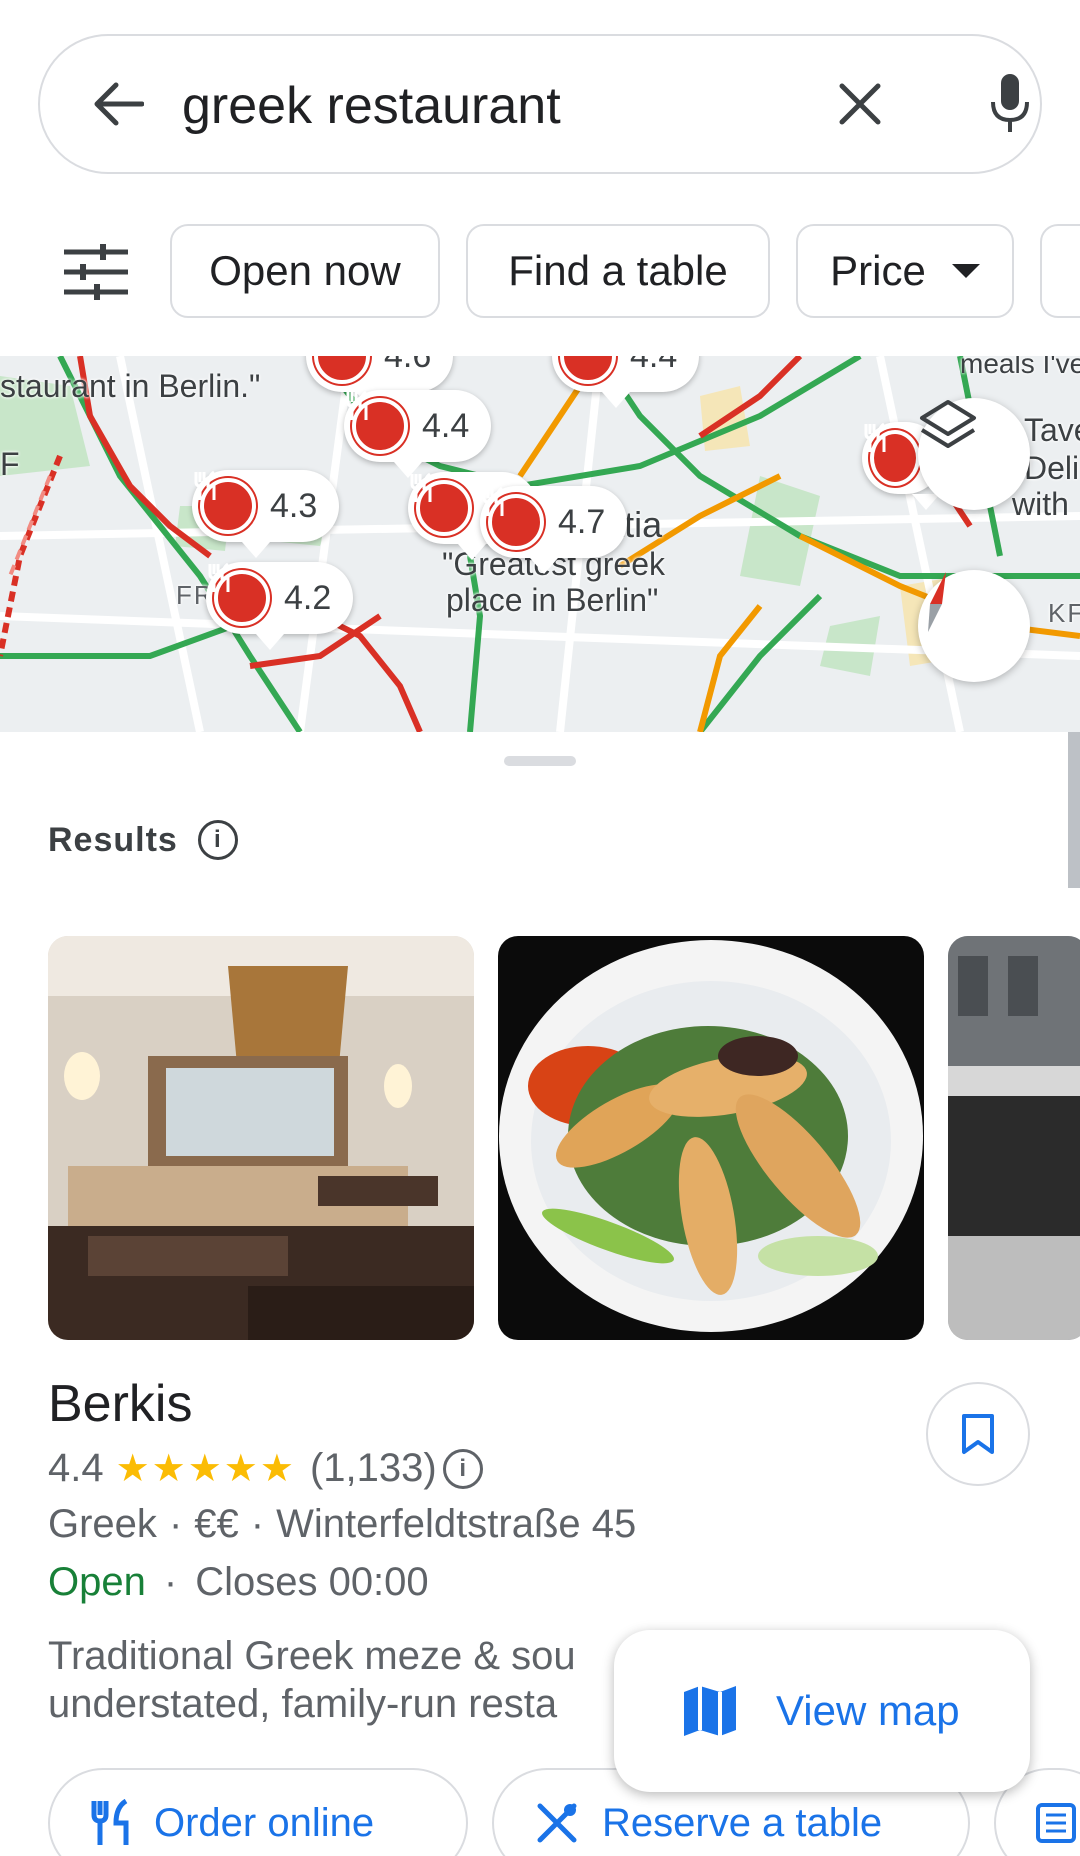 Image resolution: width=1080 pixels, height=1856 pixels. What do you see at coordinates (710, 1711) in the screenshot?
I see `map-icon` at bounding box center [710, 1711].